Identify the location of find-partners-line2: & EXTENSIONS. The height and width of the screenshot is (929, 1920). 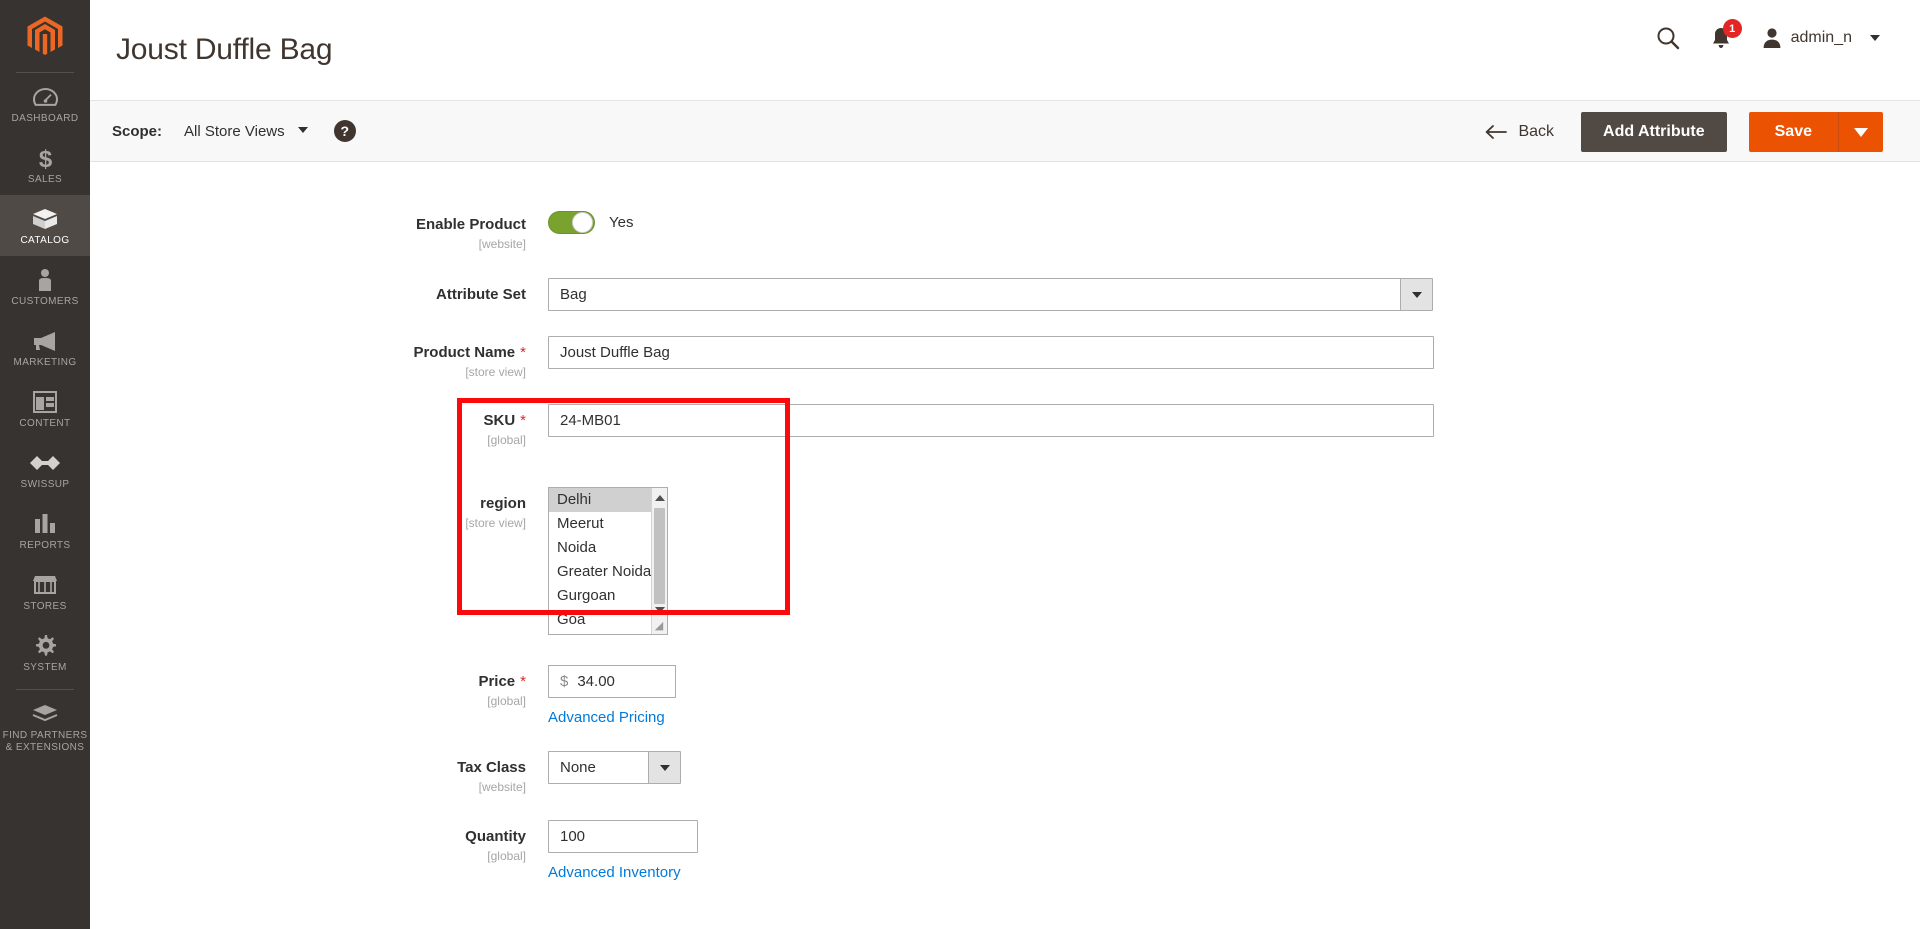
(45, 747).